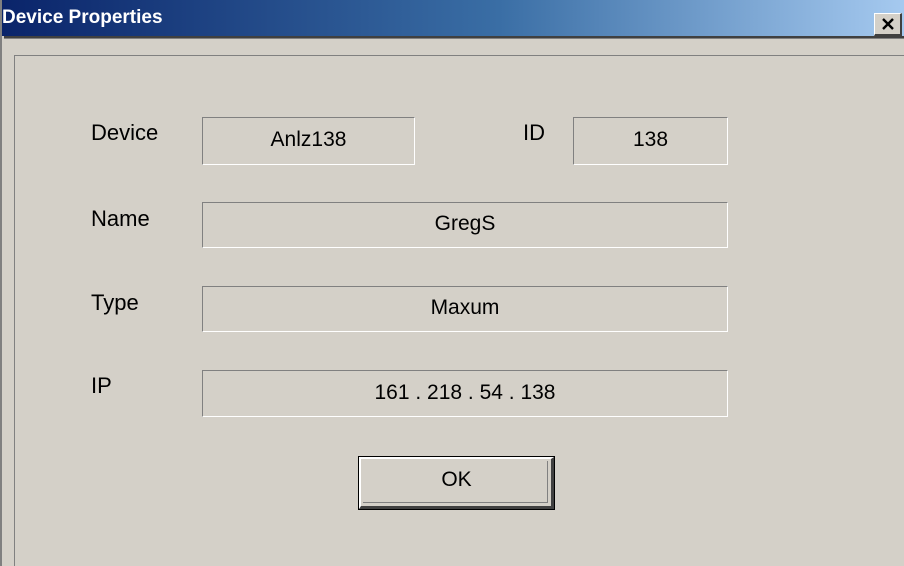  What do you see at coordinates (115, 302) in the screenshot?
I see `type-label: Type` at bounding box center [115, 302].